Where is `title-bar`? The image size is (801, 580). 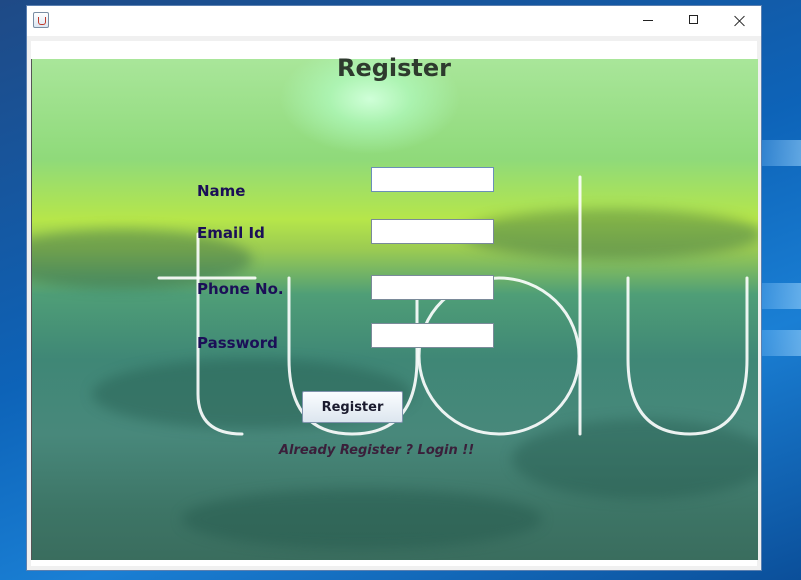
title-bar is located at coordinates (394, 21).